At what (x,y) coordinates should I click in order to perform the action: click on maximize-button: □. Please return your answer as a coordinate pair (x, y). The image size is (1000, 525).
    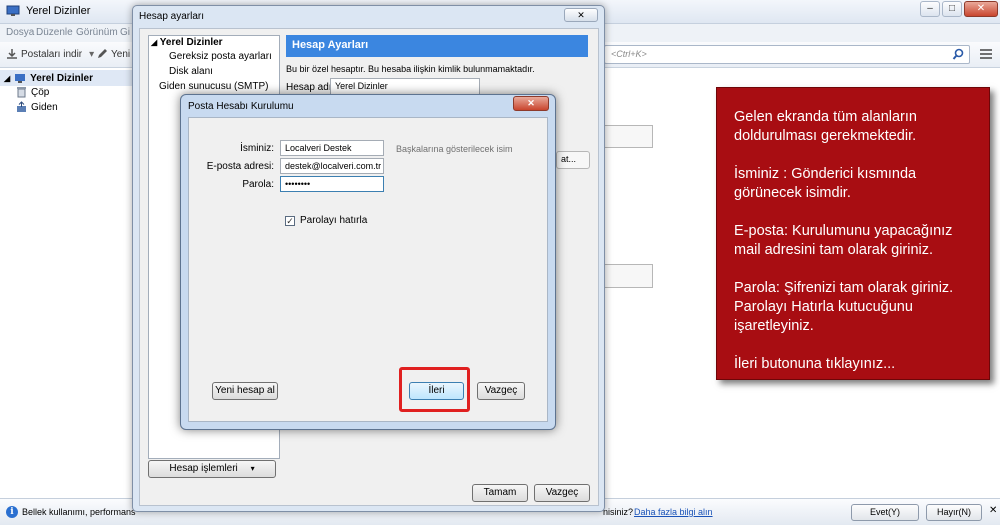
    Looking at the image, I should click on (952, 9).